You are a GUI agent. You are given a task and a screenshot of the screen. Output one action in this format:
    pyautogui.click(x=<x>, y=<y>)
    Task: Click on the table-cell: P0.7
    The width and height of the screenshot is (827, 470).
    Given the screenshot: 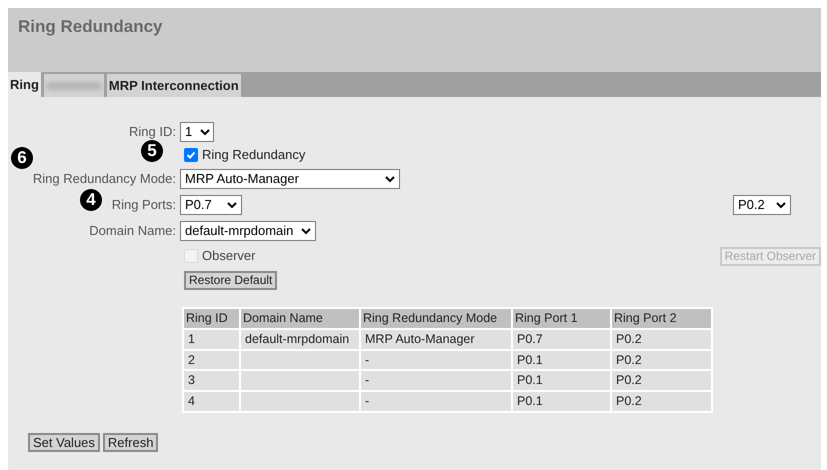 What is the action you would take?
    pyautogui.click(x=561, y=339)
    